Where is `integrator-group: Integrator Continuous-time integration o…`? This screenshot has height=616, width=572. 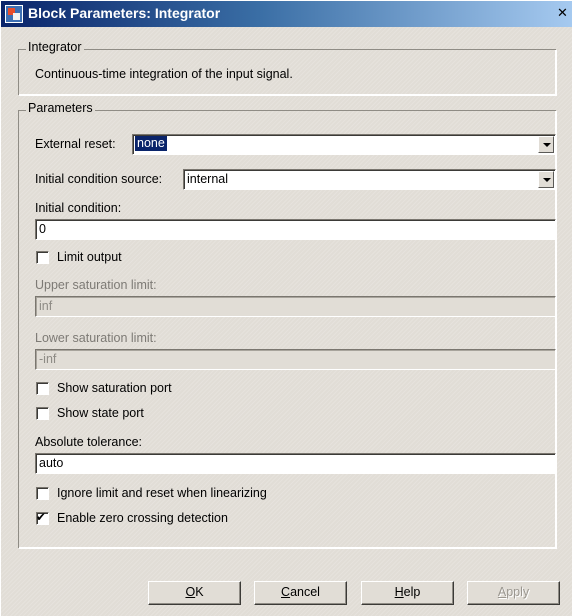 integrator-group: Integrator Continuous-time integration o… is located at coordinates (287, 67).